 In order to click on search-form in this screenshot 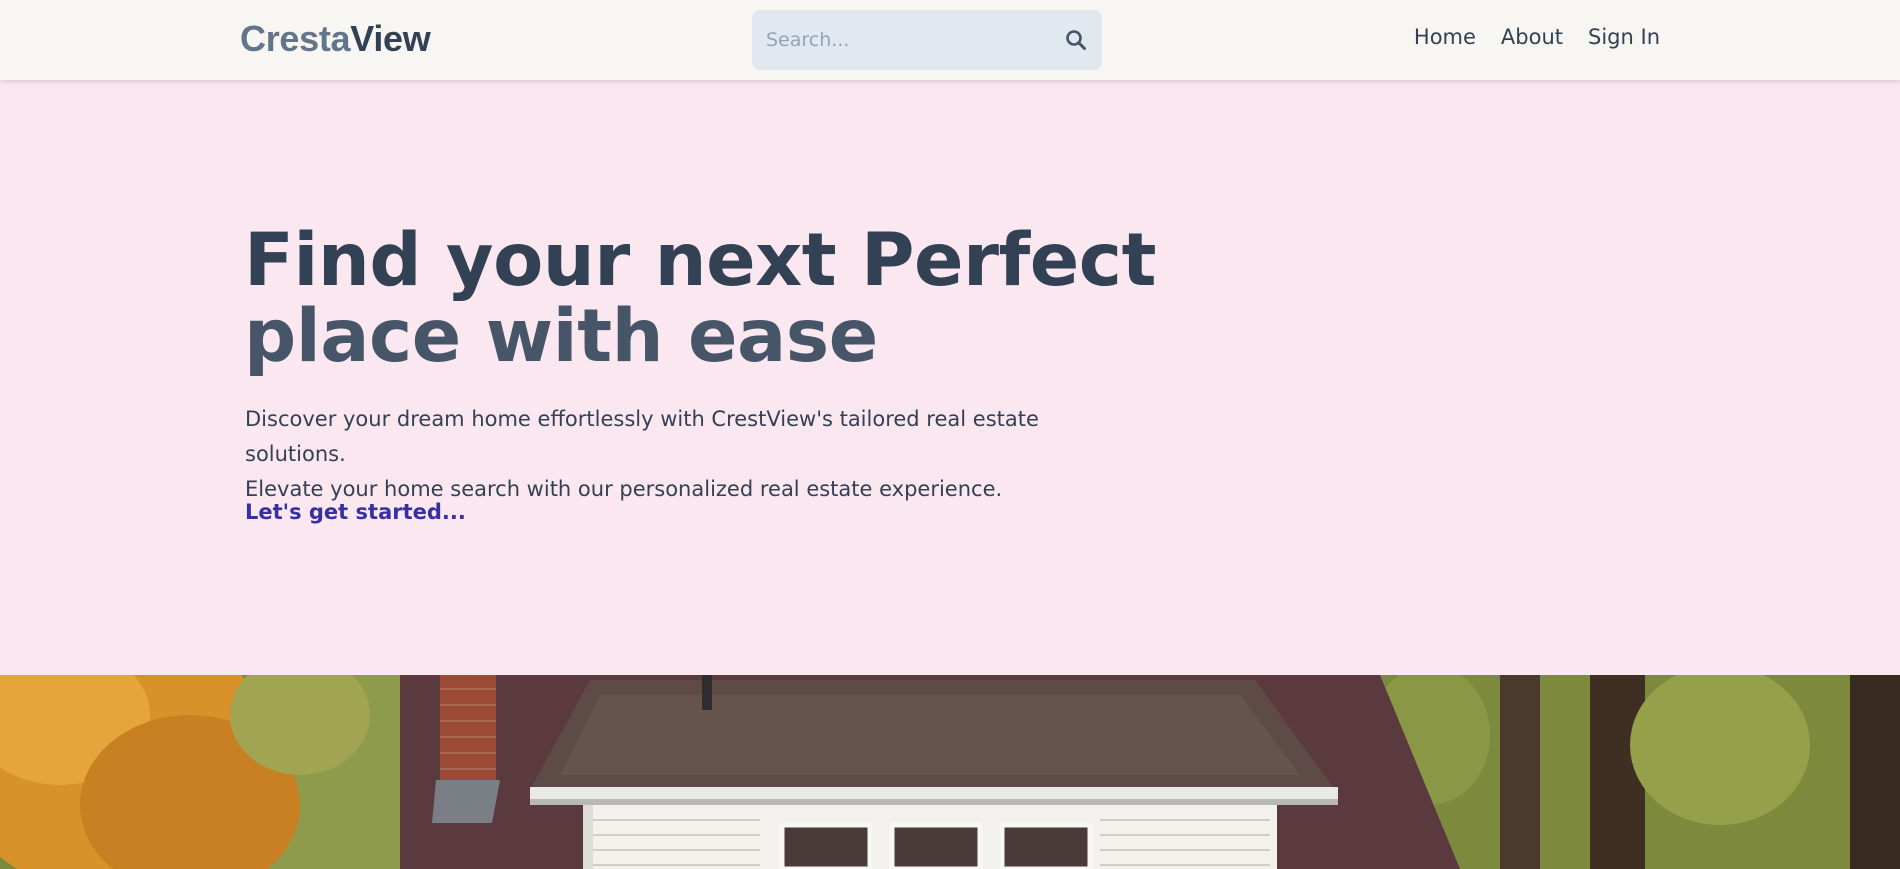, I will do `click(927, 40)`.